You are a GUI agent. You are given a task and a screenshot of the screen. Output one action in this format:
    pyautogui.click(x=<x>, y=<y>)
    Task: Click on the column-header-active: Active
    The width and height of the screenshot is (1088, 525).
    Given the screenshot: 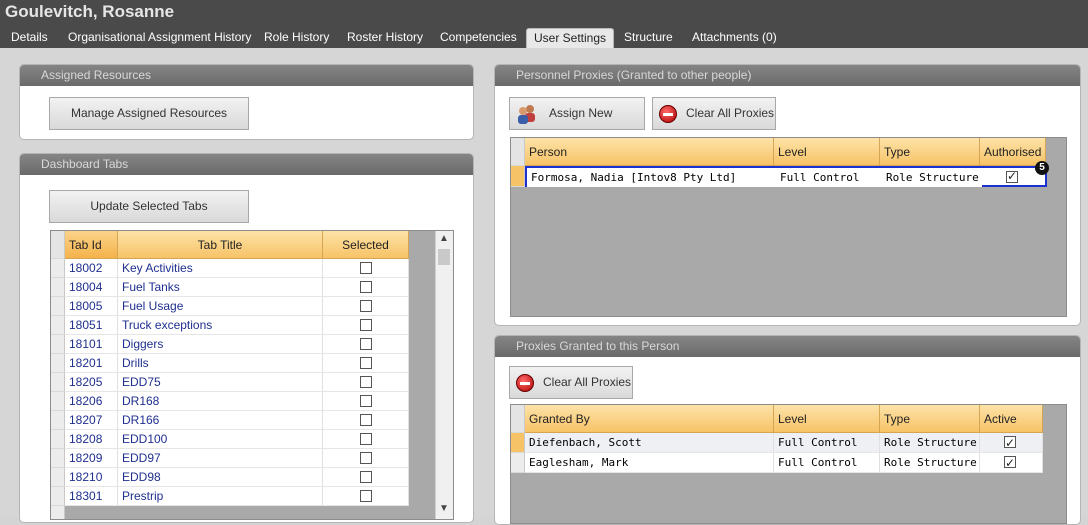 What is the action you would take?
    pyautogui.click(x=1011, y=419)
    